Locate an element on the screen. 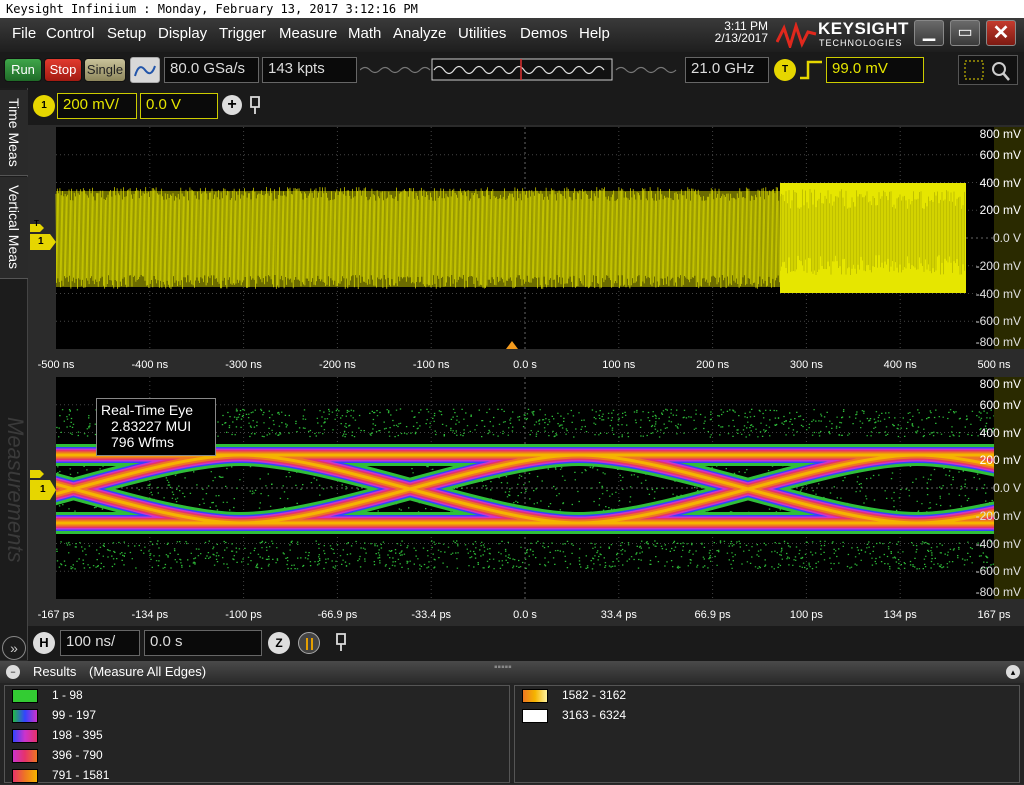  legend-range: 396 - 790 is located at coordinates (77, 755).